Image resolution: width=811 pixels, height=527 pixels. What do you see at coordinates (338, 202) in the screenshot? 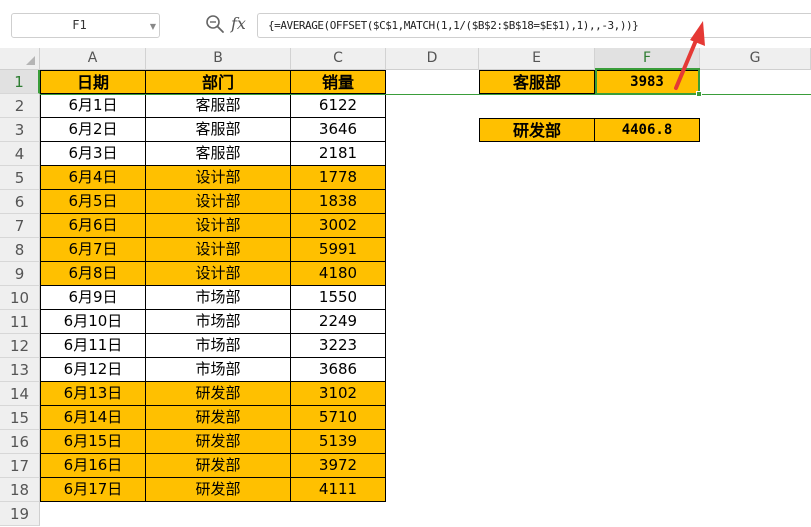
I see `table-cell-sales: 1838` at bounding box center [338, 202].